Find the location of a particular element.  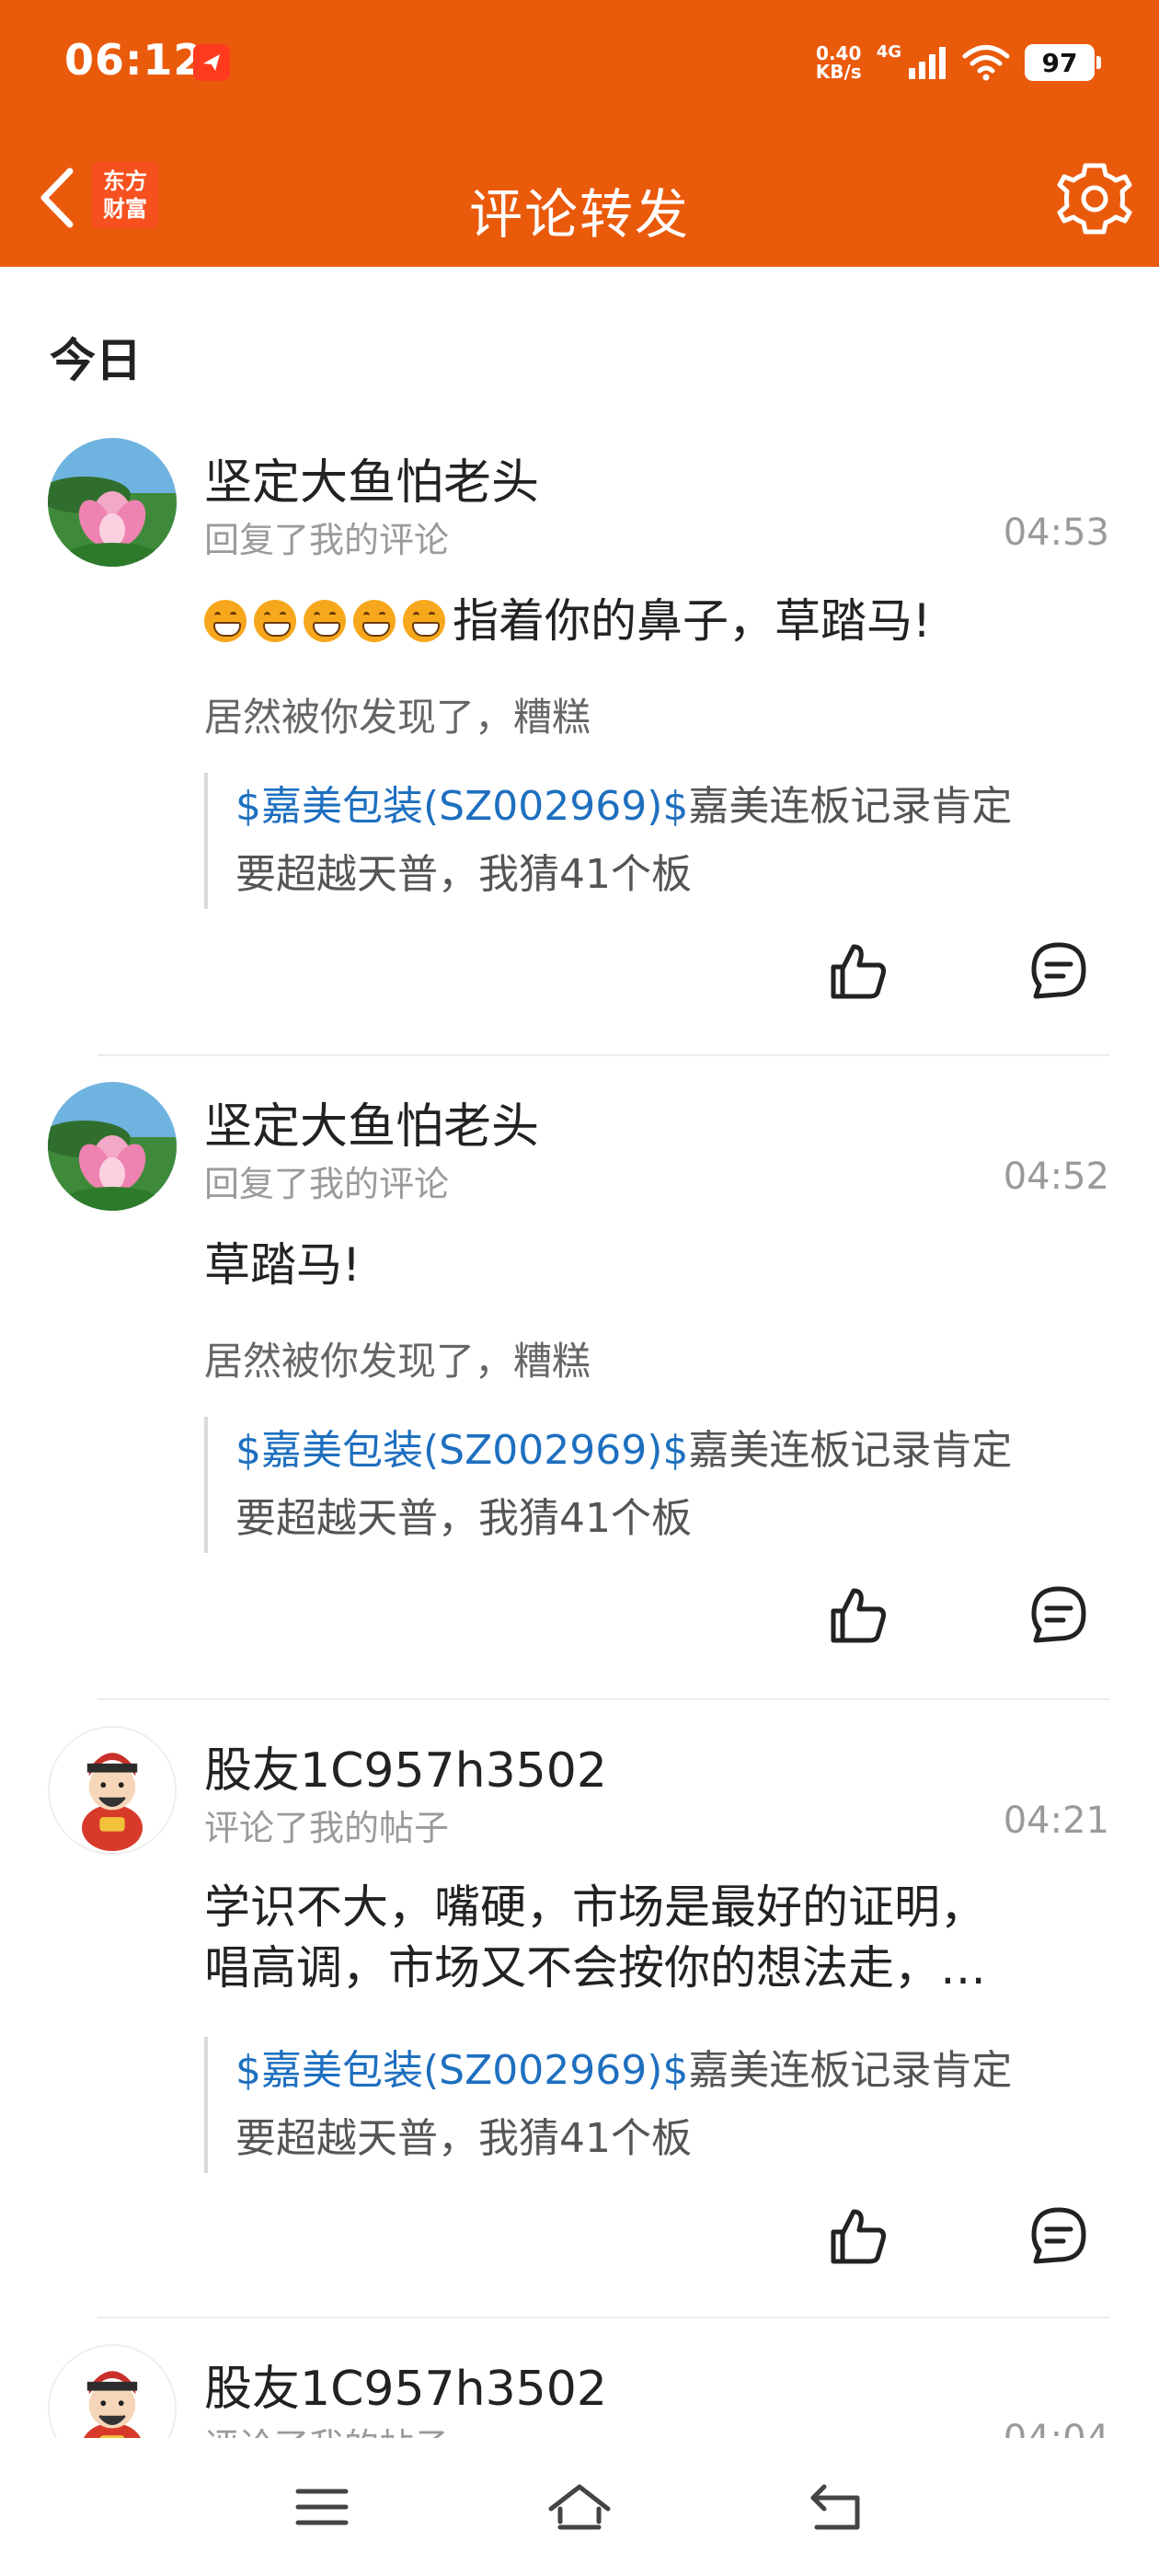

timestamp: 04:52 is located at coordinates (1056, 1177).